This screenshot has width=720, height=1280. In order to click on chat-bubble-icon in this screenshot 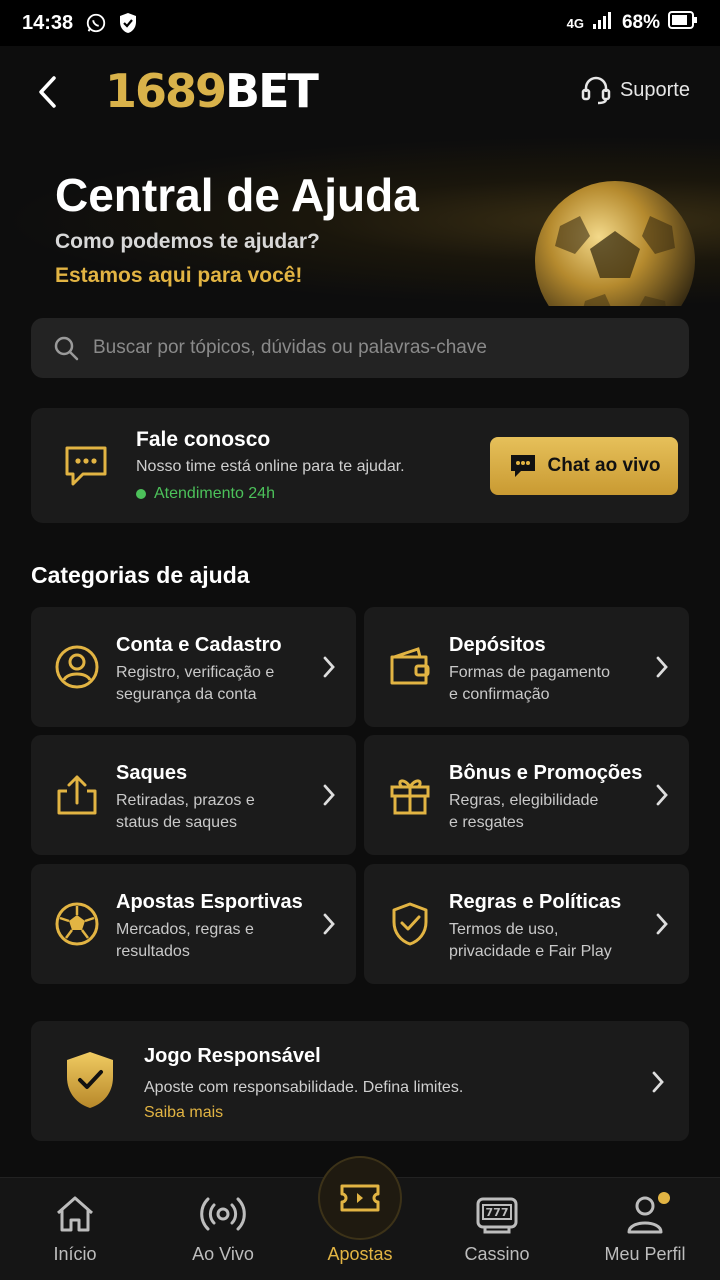, I will do `click(86, 466)`.